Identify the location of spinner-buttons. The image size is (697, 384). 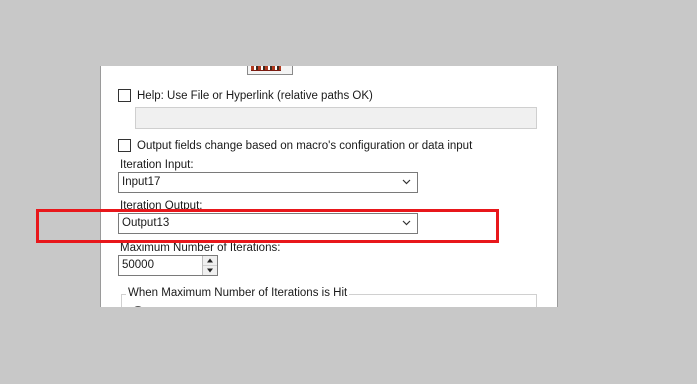
(209, 265).